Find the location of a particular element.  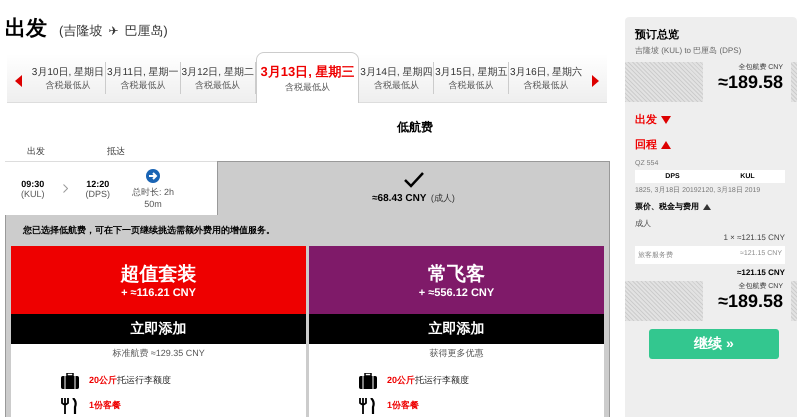

duration-text: 总时长: 2h 50m is located at coordinates (153, 197).